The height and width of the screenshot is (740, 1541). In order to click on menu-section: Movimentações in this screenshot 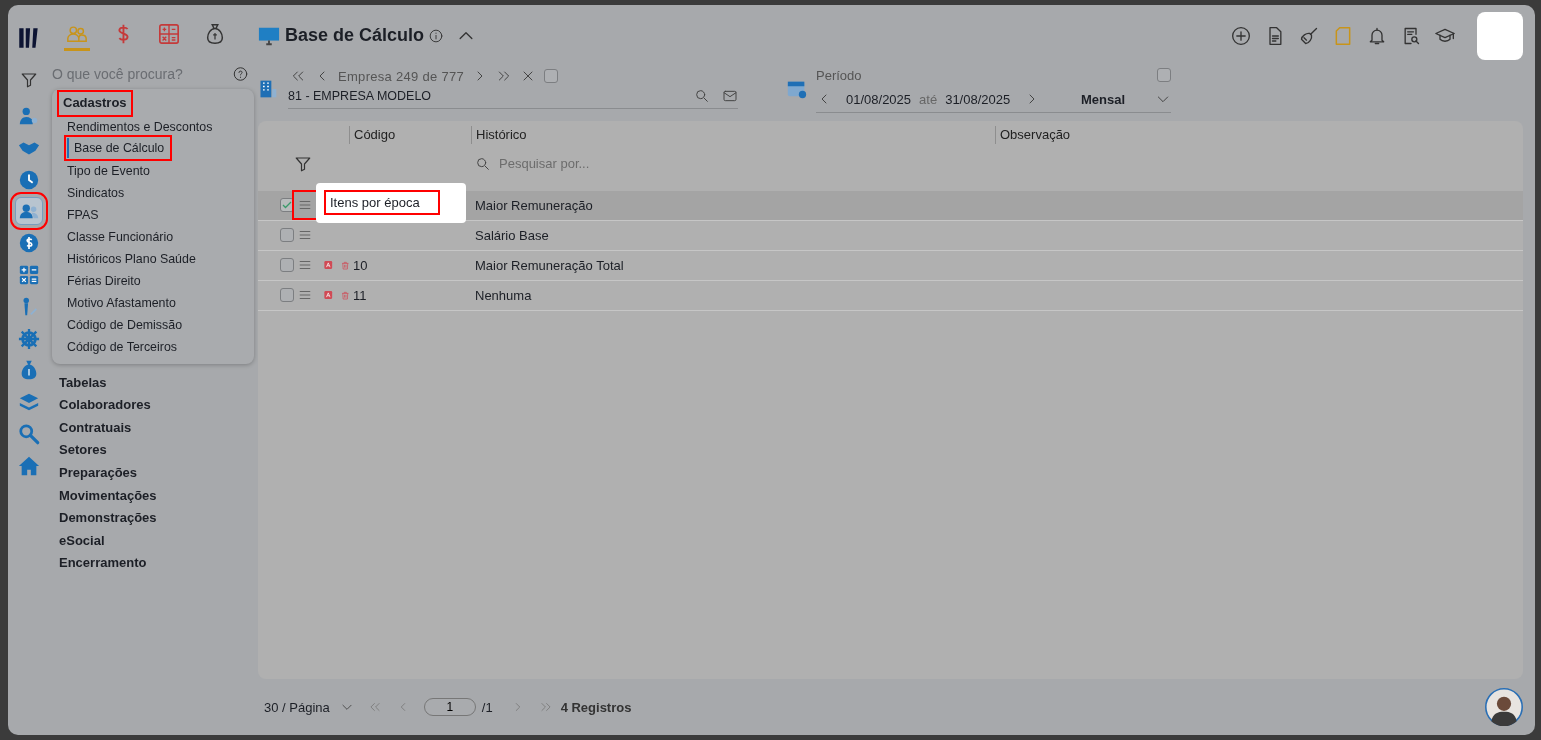, I will do `click(108, 496)`.